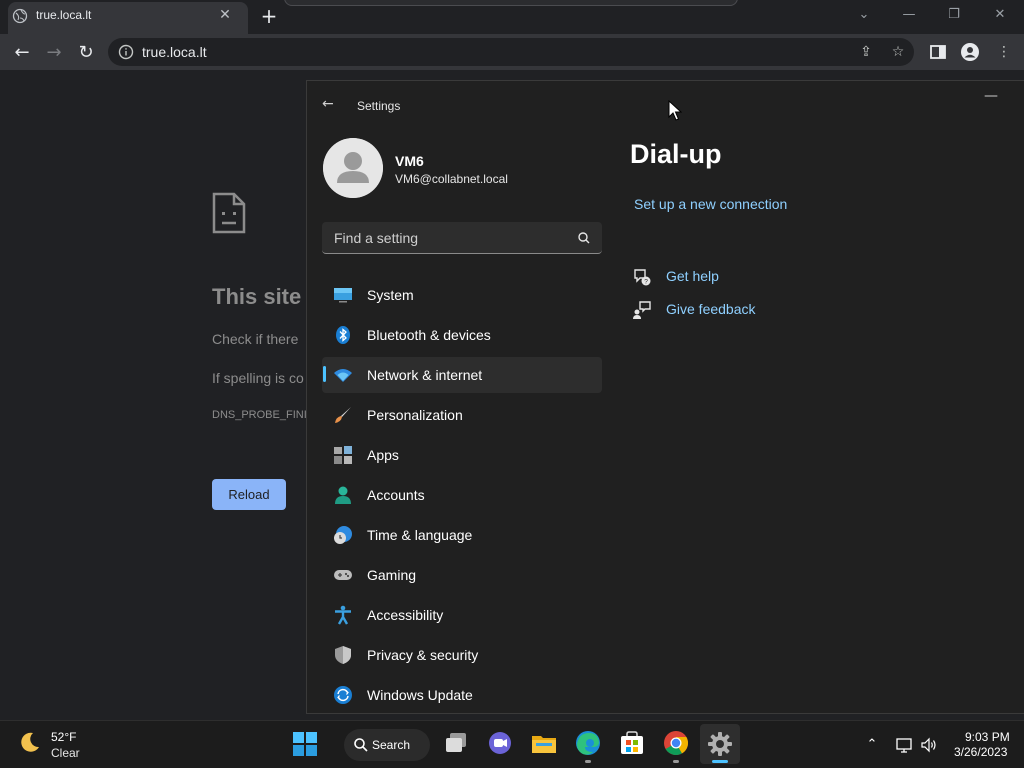 This screenshot has height=768, width=1024. Describe the element at coordinates (511, 3) in the screenshot. I see `tab-search-bar` at that location.